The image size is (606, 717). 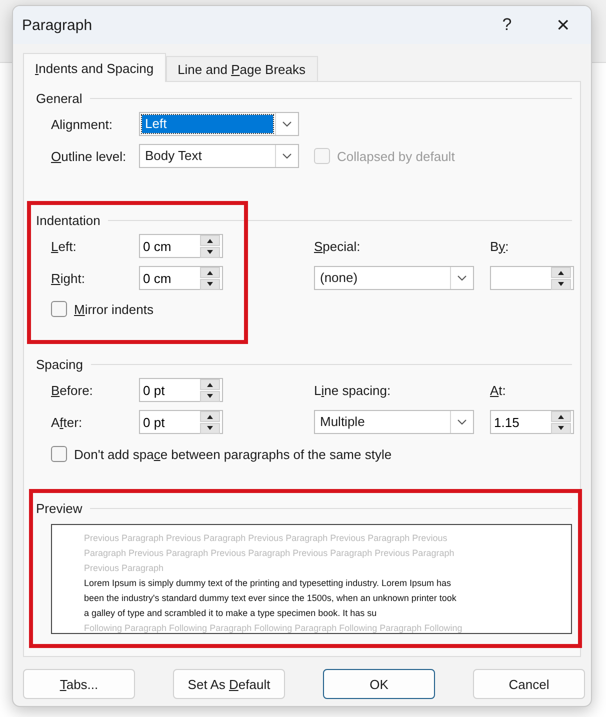 I want to click on checkbox-label: Don't add space between paragraphs of the same style, so click(x=233, y=454).